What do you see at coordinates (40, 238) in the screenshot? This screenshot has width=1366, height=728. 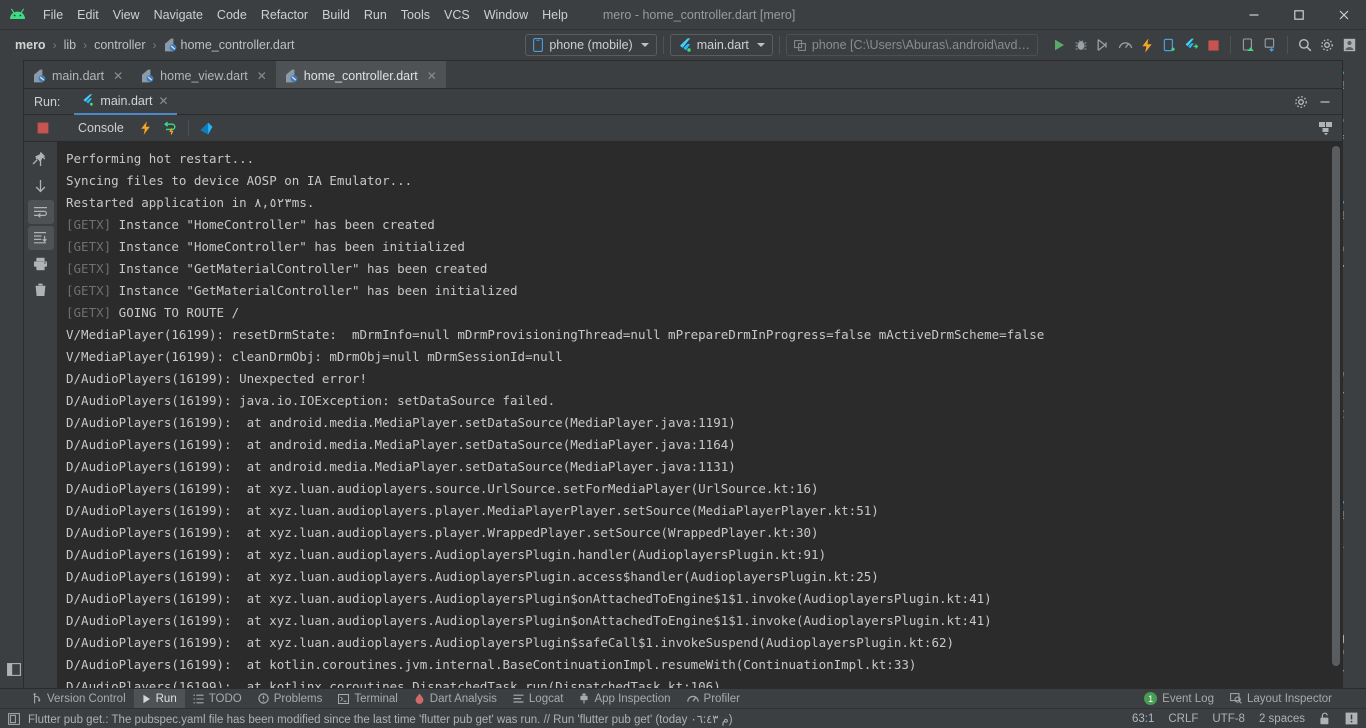 I see `scroll-to-end-button` at bounding box center [40, 238].